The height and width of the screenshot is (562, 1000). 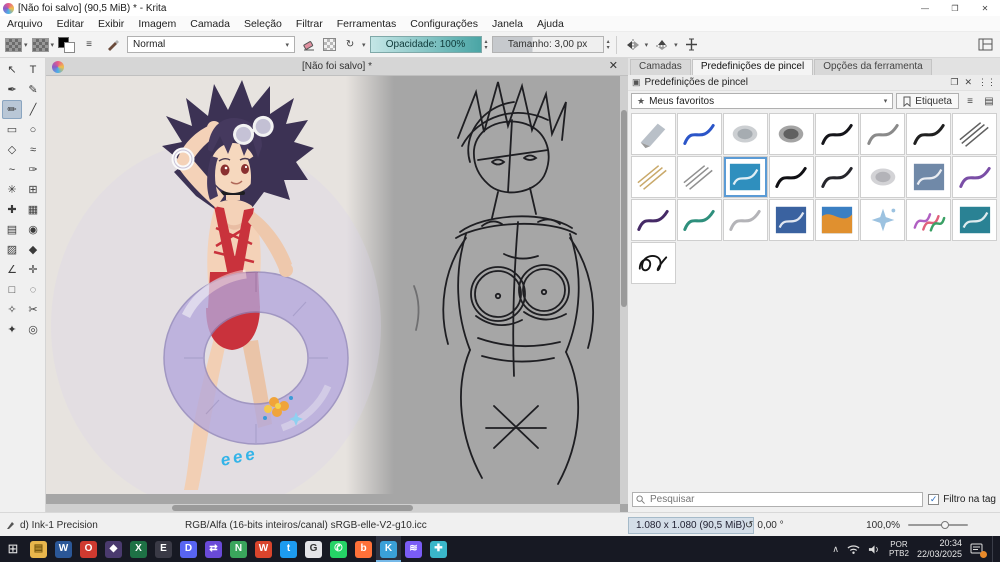 What do you see at coordinates (263, 549) in the screenshot?
I see `wps-app: W` at bounding box center [263, 549].